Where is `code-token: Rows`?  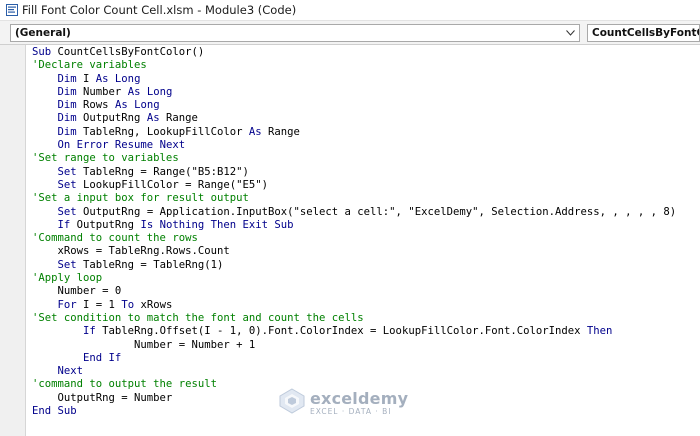 code-token: Rows is located at coordinates (95, 105).